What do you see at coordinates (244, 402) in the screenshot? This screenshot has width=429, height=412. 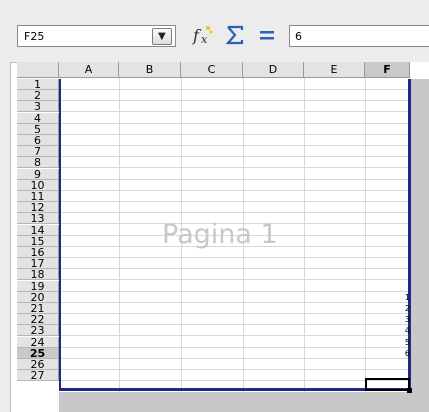 I see `outside-print-area-bottom` at bounding box center [244, 402].